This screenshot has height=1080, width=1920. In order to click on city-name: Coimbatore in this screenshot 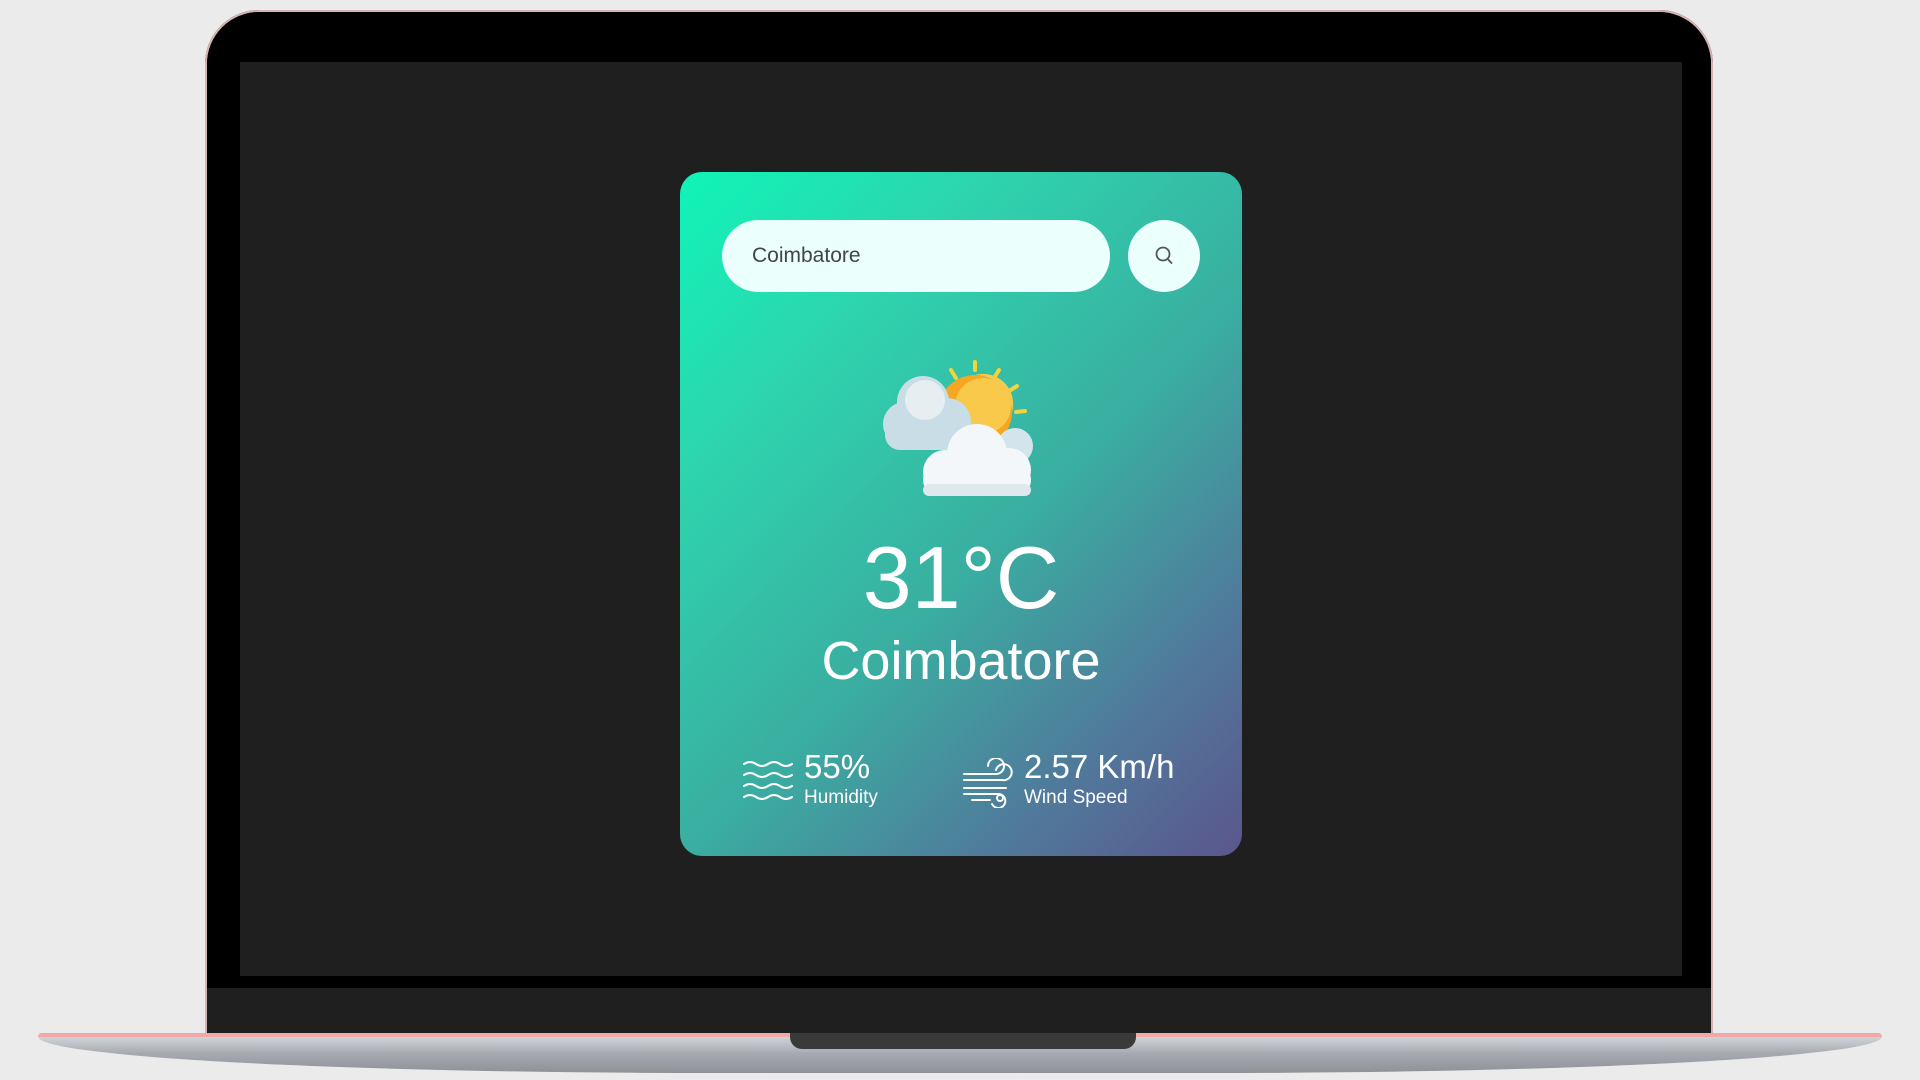, I will do `click(961, 661)`.